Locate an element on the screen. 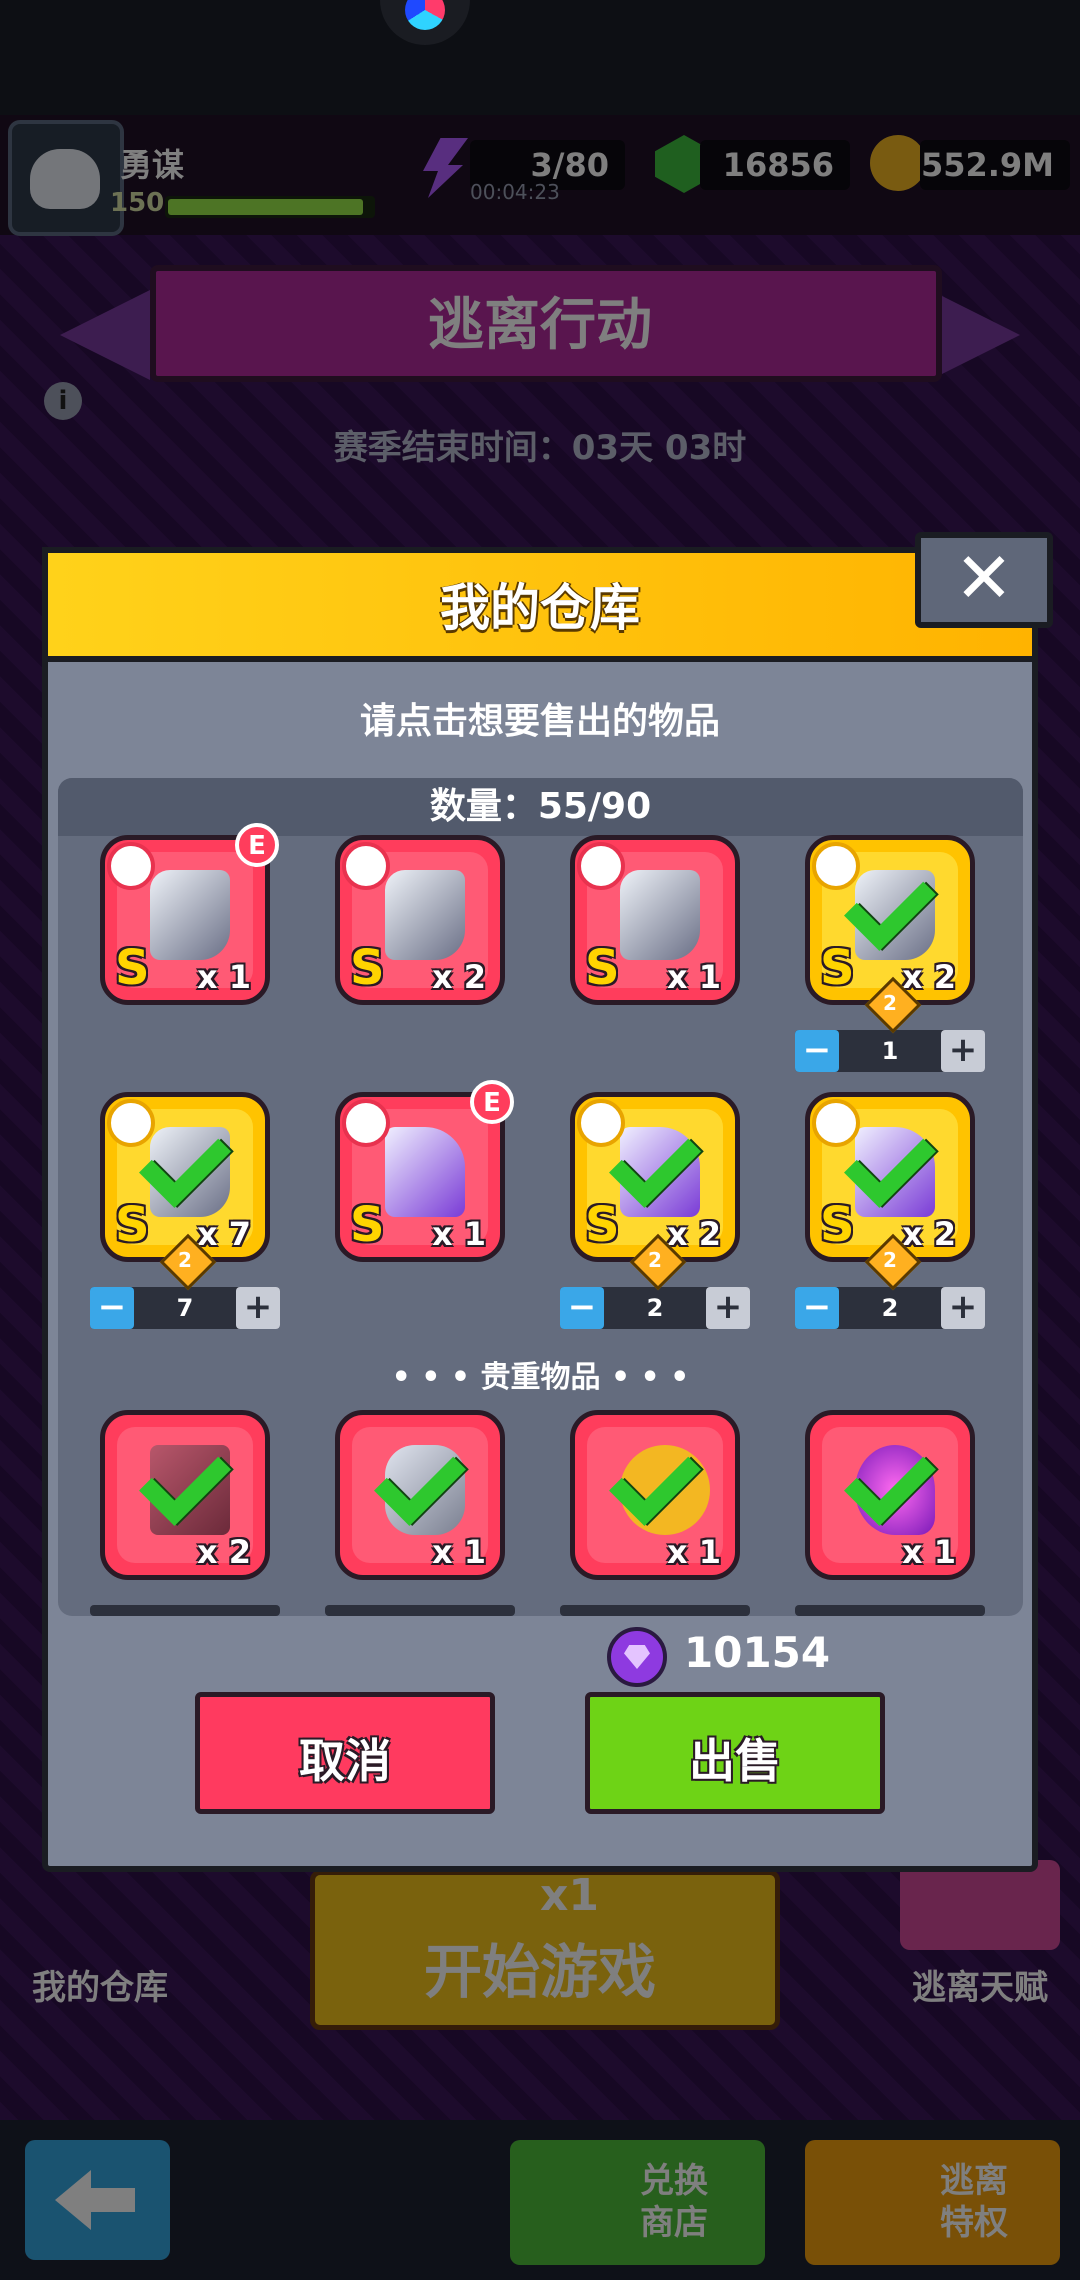 This screenshot has width=1080, height=2280. item-count: 数量：55/90 is located at coordinates (540, 806).